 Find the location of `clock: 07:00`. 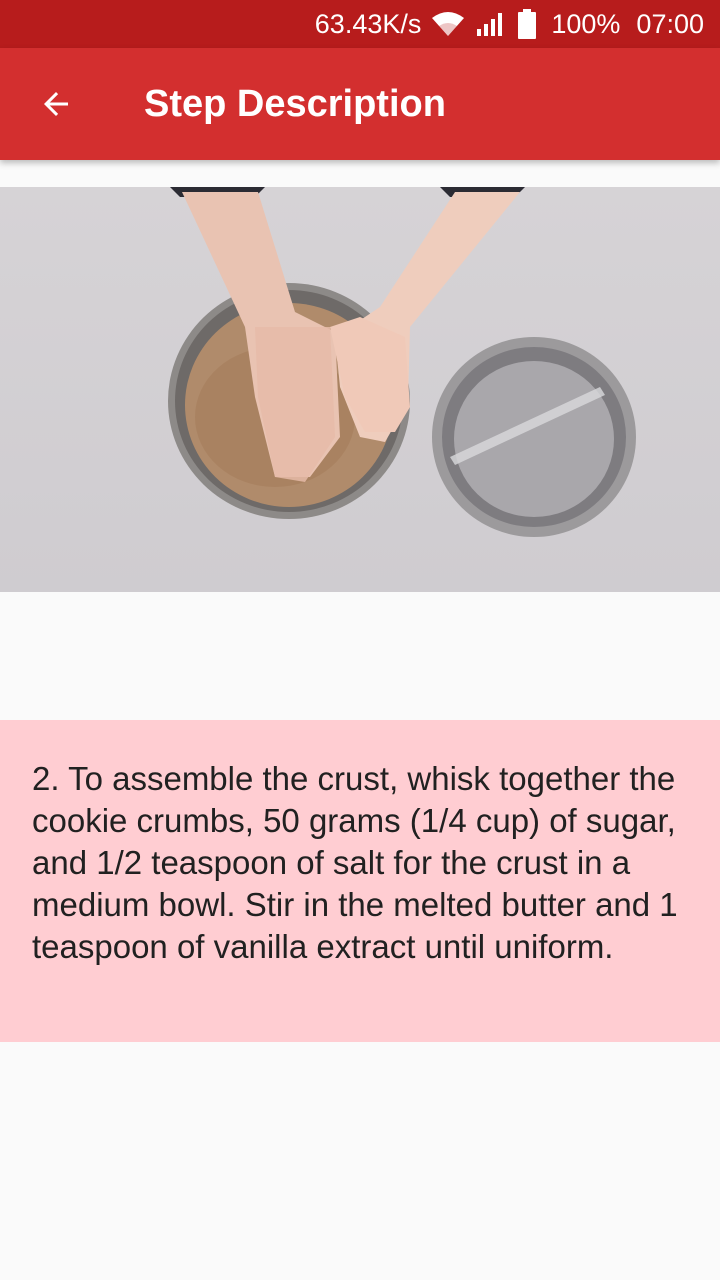

clock: 07:00 is located at coordinates (670, 23).